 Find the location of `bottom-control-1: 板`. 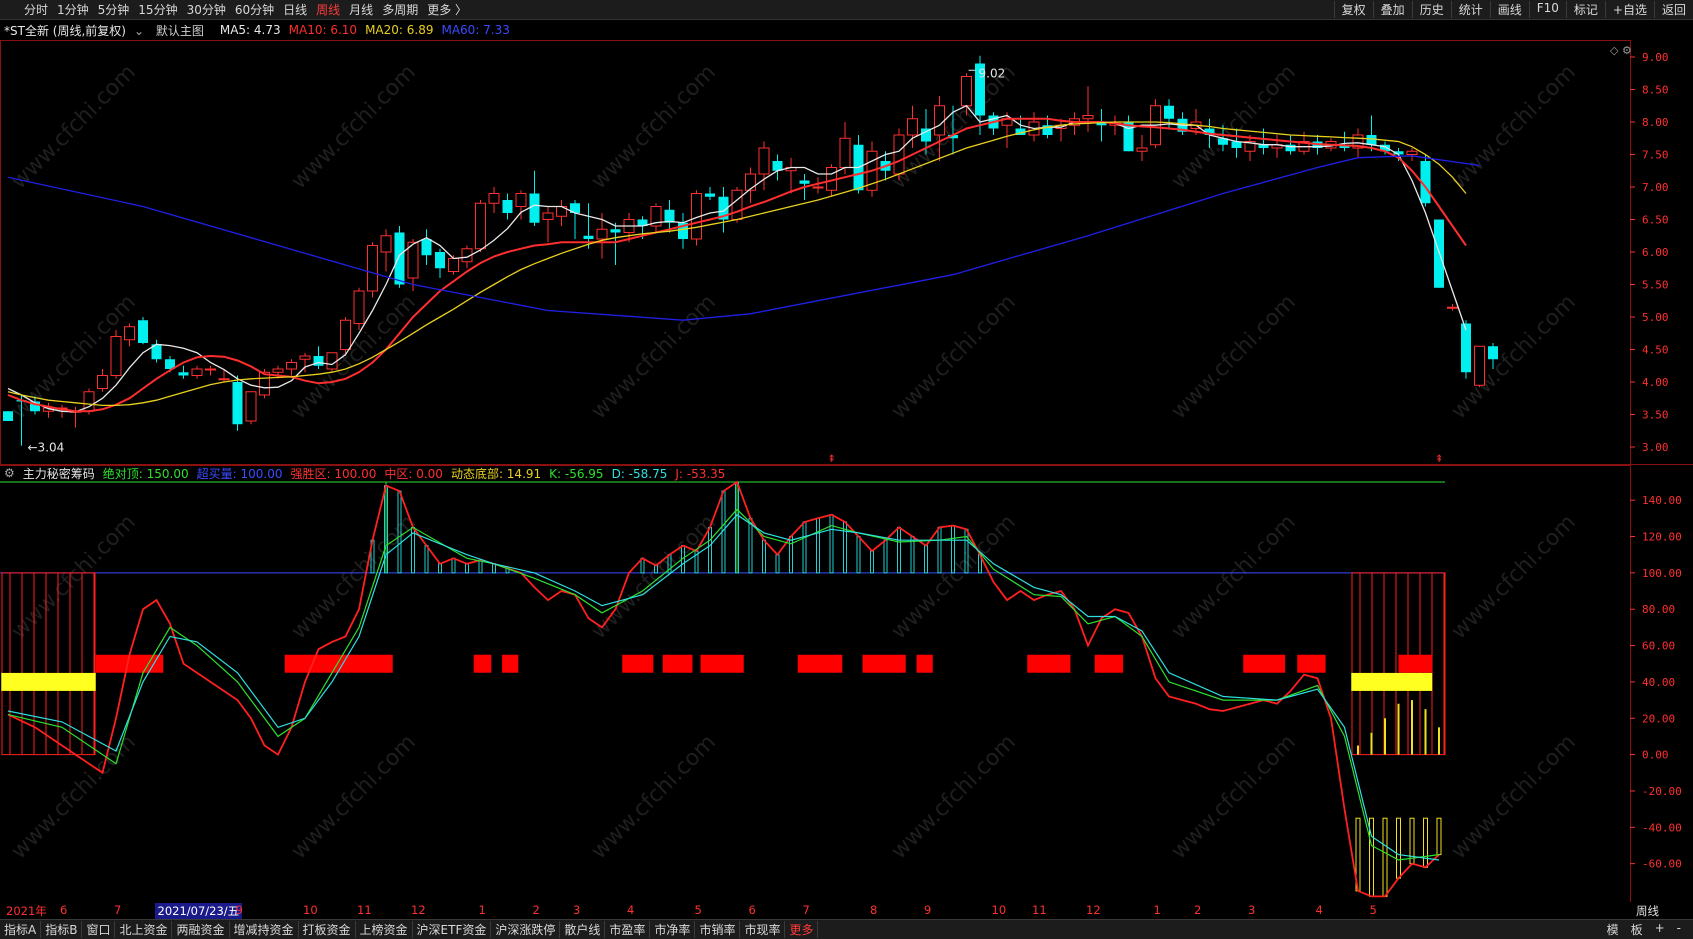

bottom-control-1: 板 is located at coordinates (1637, 929).